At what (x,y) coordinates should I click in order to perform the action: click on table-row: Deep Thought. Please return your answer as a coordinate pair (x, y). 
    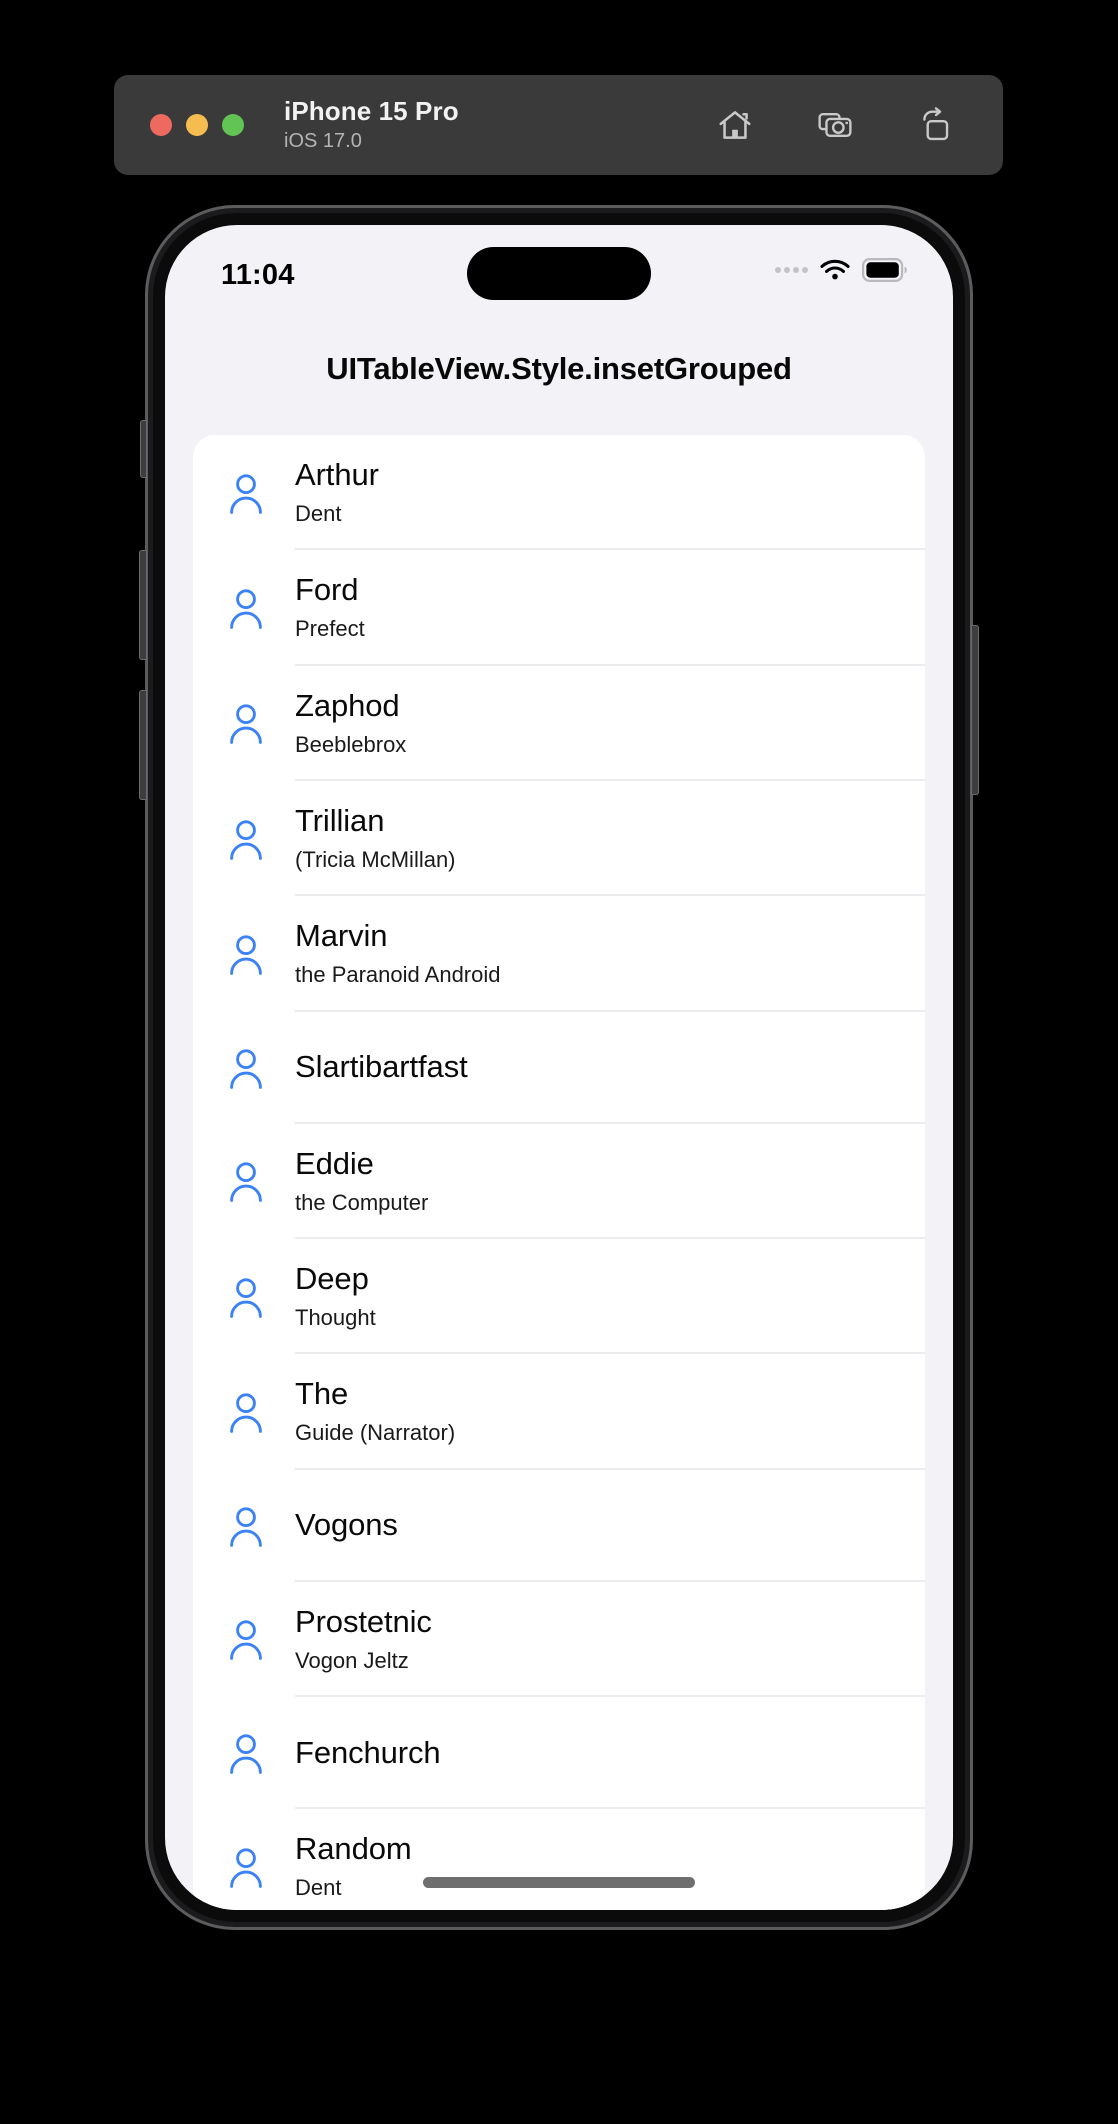
    Looking at the image, I should click on (559, 1297).